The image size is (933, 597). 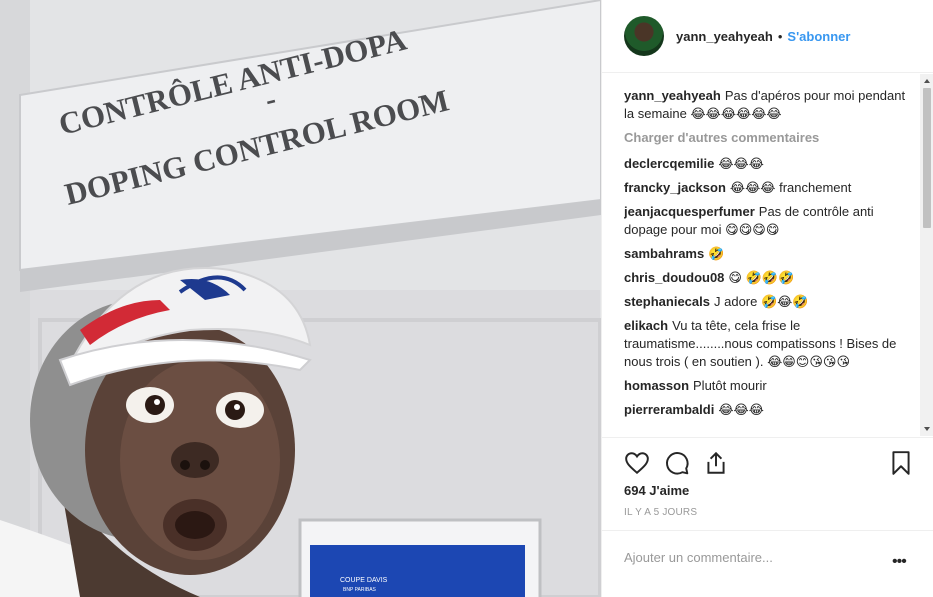 What do you see at coordinates (767, 461) in the screenshot?
I see `action-bar` at bounding box center [767, 461].